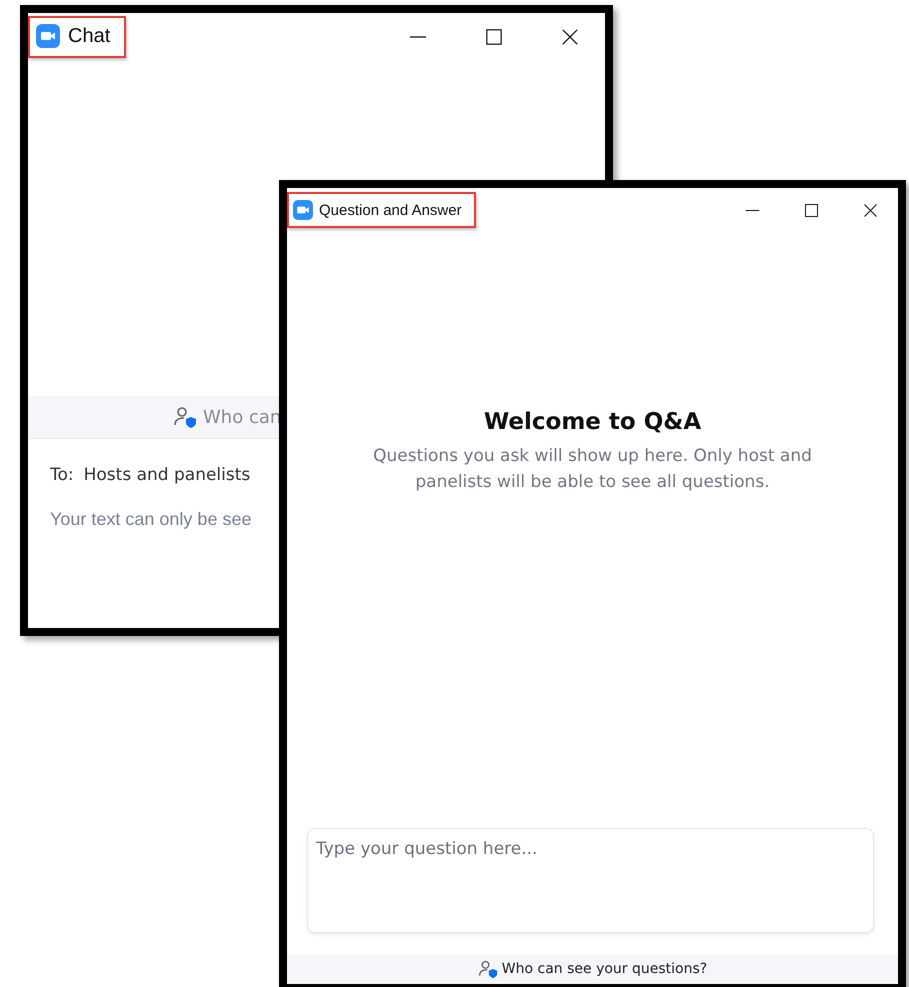 This screenshot has height=987, width=909. Describe the element at coordinates (605, 969) in the screenshot. I see `privacy-link: Who can see your questions?` at that location.